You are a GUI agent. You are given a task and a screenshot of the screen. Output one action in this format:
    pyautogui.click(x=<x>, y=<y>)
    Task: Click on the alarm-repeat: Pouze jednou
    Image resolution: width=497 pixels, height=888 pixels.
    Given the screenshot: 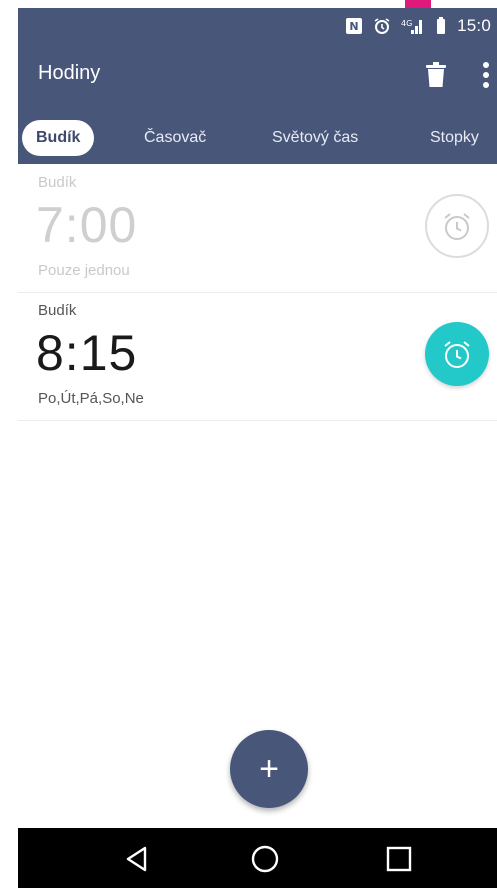 What is the action you would take?
    pyautogui.click(x=84, y=270)
    